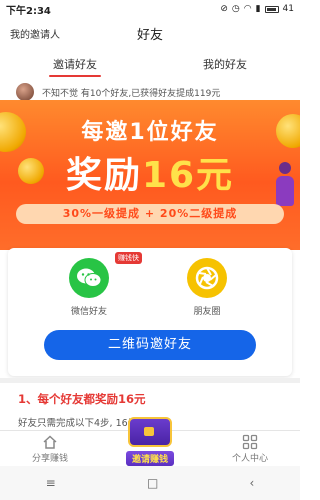 The width and height of the screenshot is (320, 500). Describe the element at coordinates (28, 11) in the screenshot. I see `status-time: 下午2:34` at that location.